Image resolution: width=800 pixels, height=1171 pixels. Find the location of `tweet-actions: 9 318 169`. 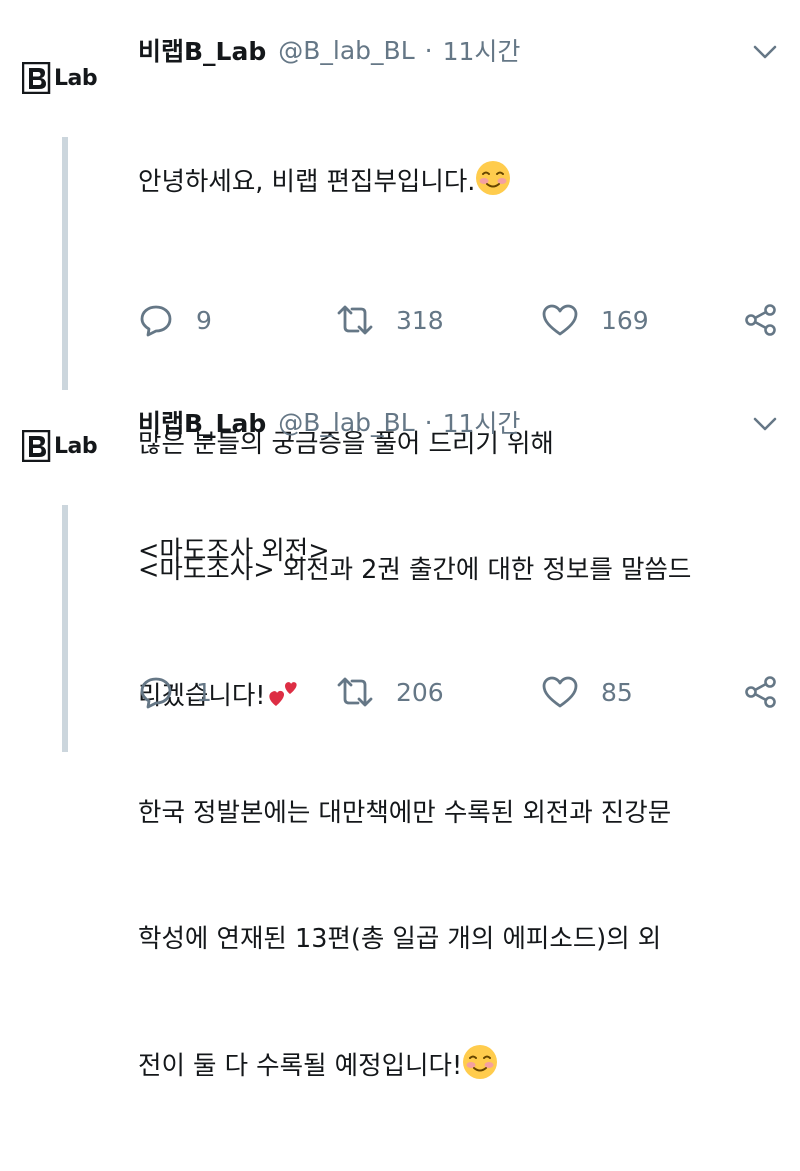

tweet-actions: 9 318 169 is located at coordinates (463, 320).